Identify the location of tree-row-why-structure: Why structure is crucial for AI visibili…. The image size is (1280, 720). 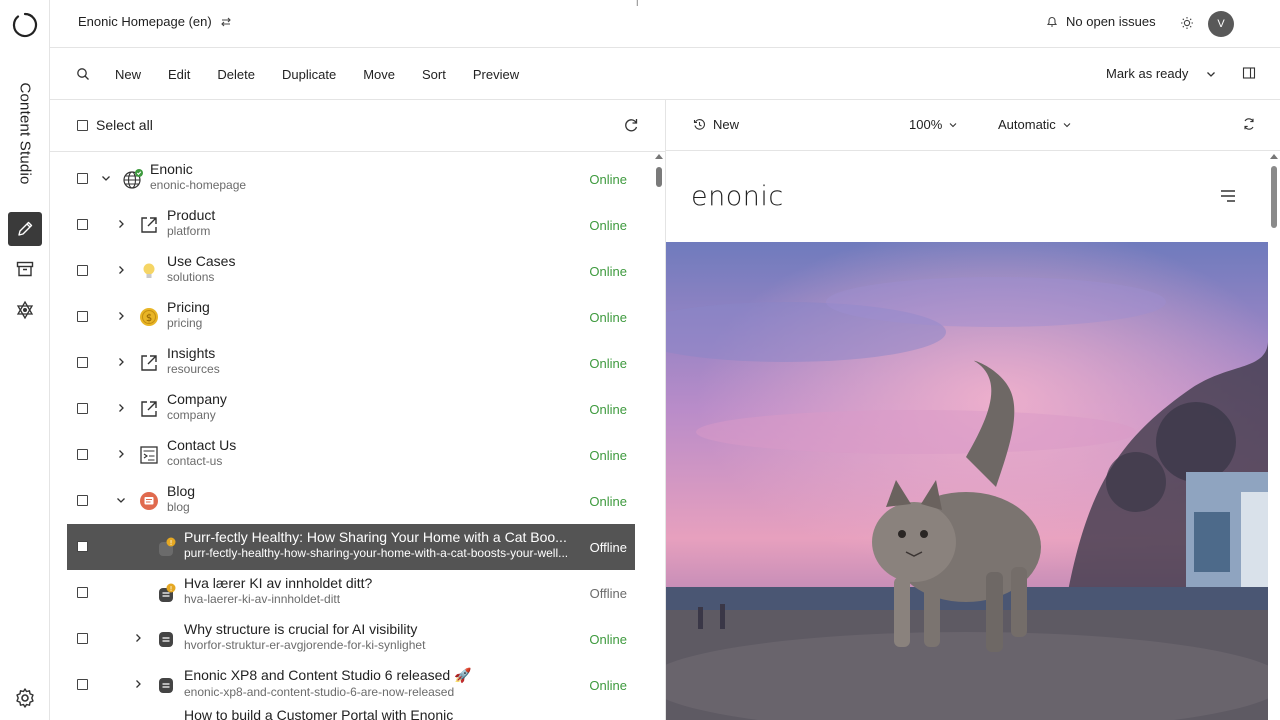
(351, 639).